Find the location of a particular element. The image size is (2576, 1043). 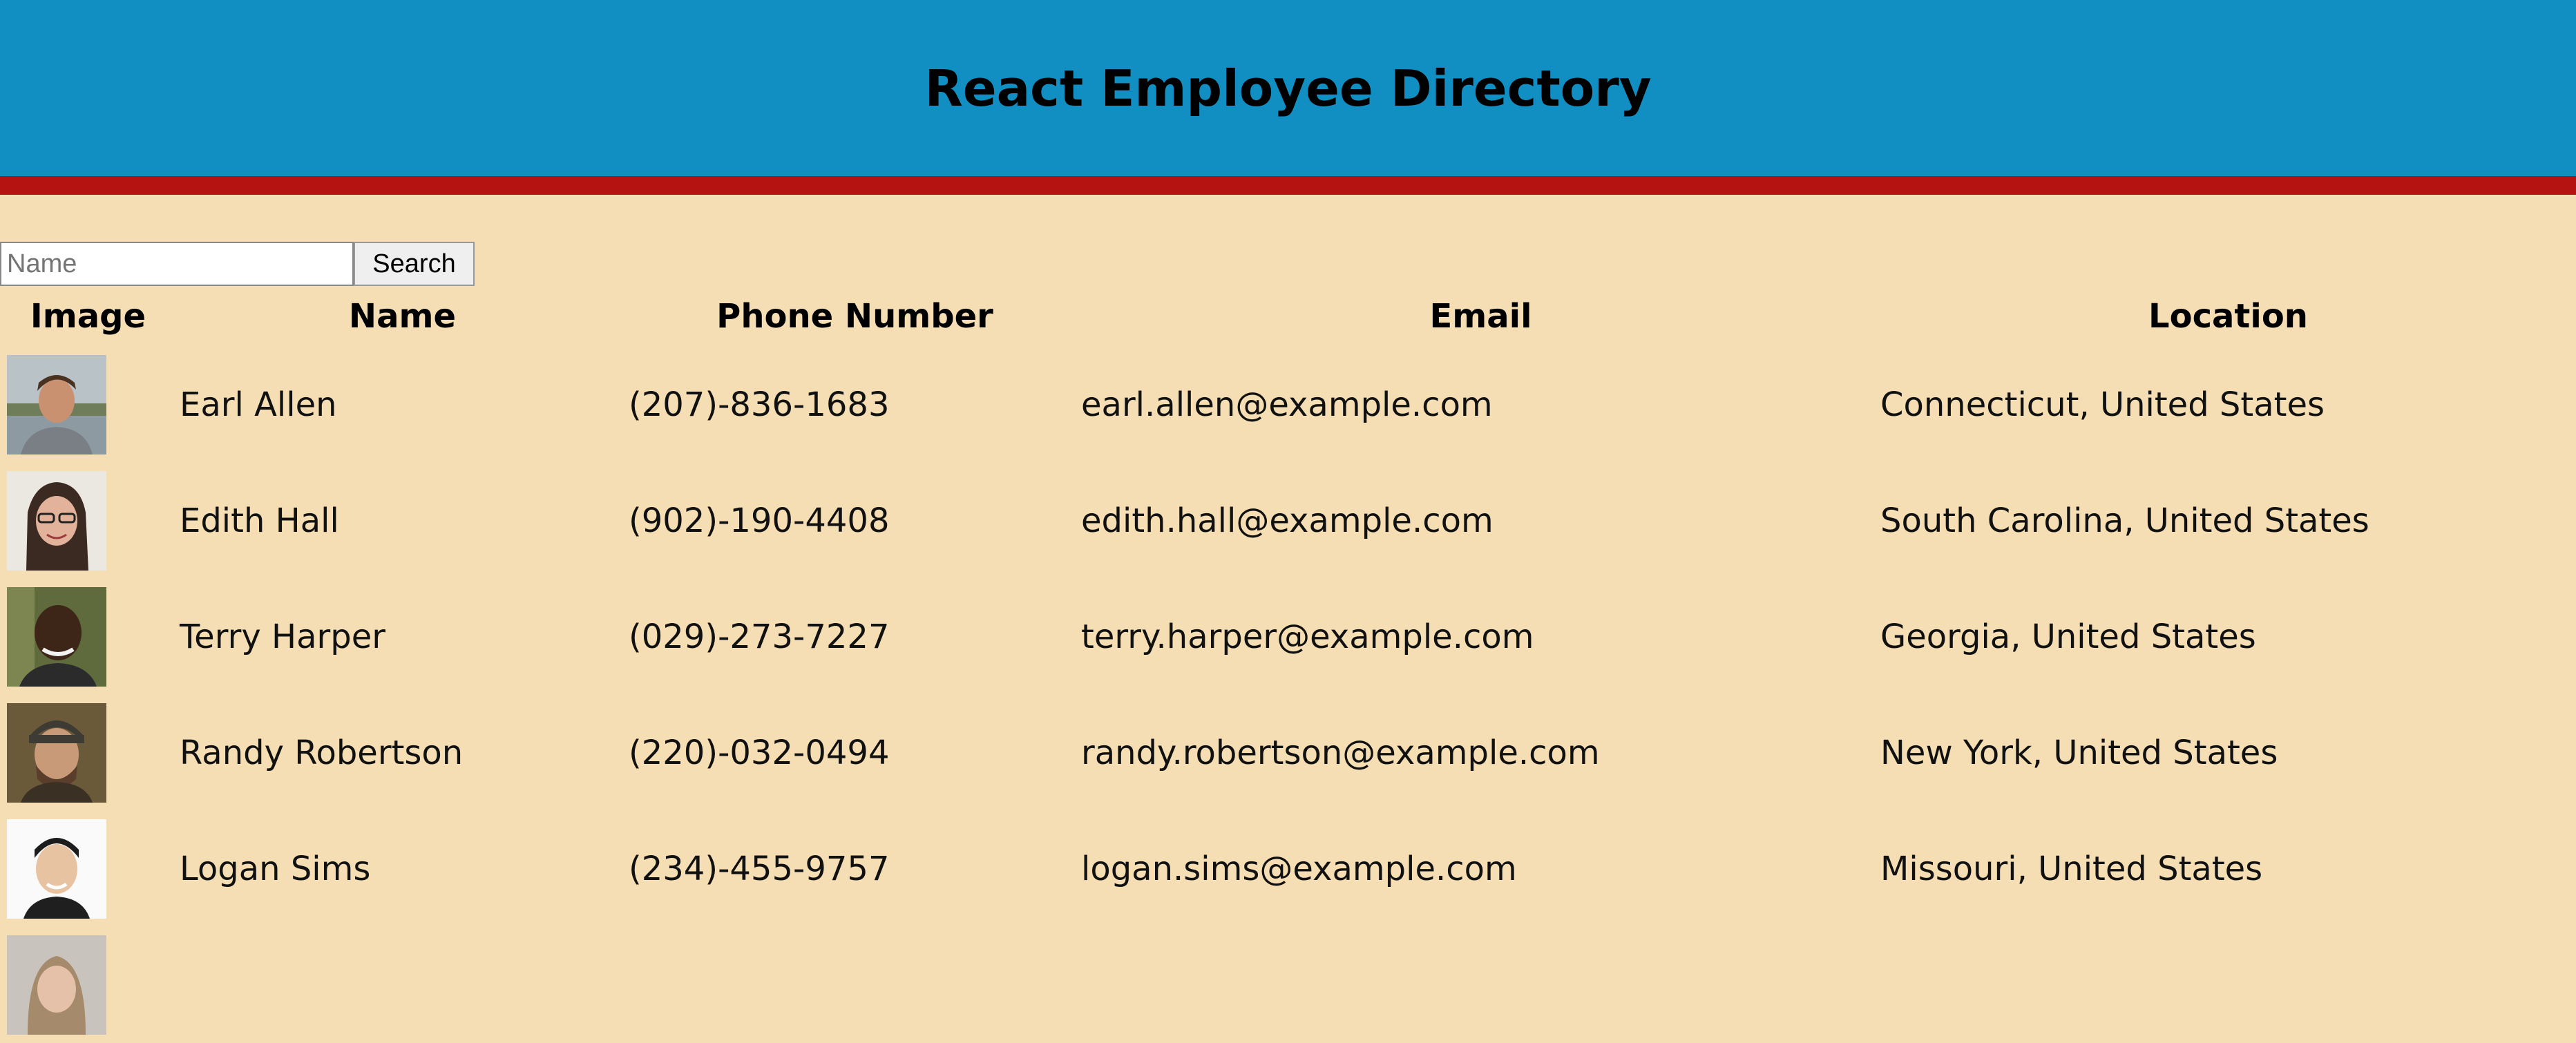

employee-location: South Carolina, United States is located at coordinates (2124, 521).